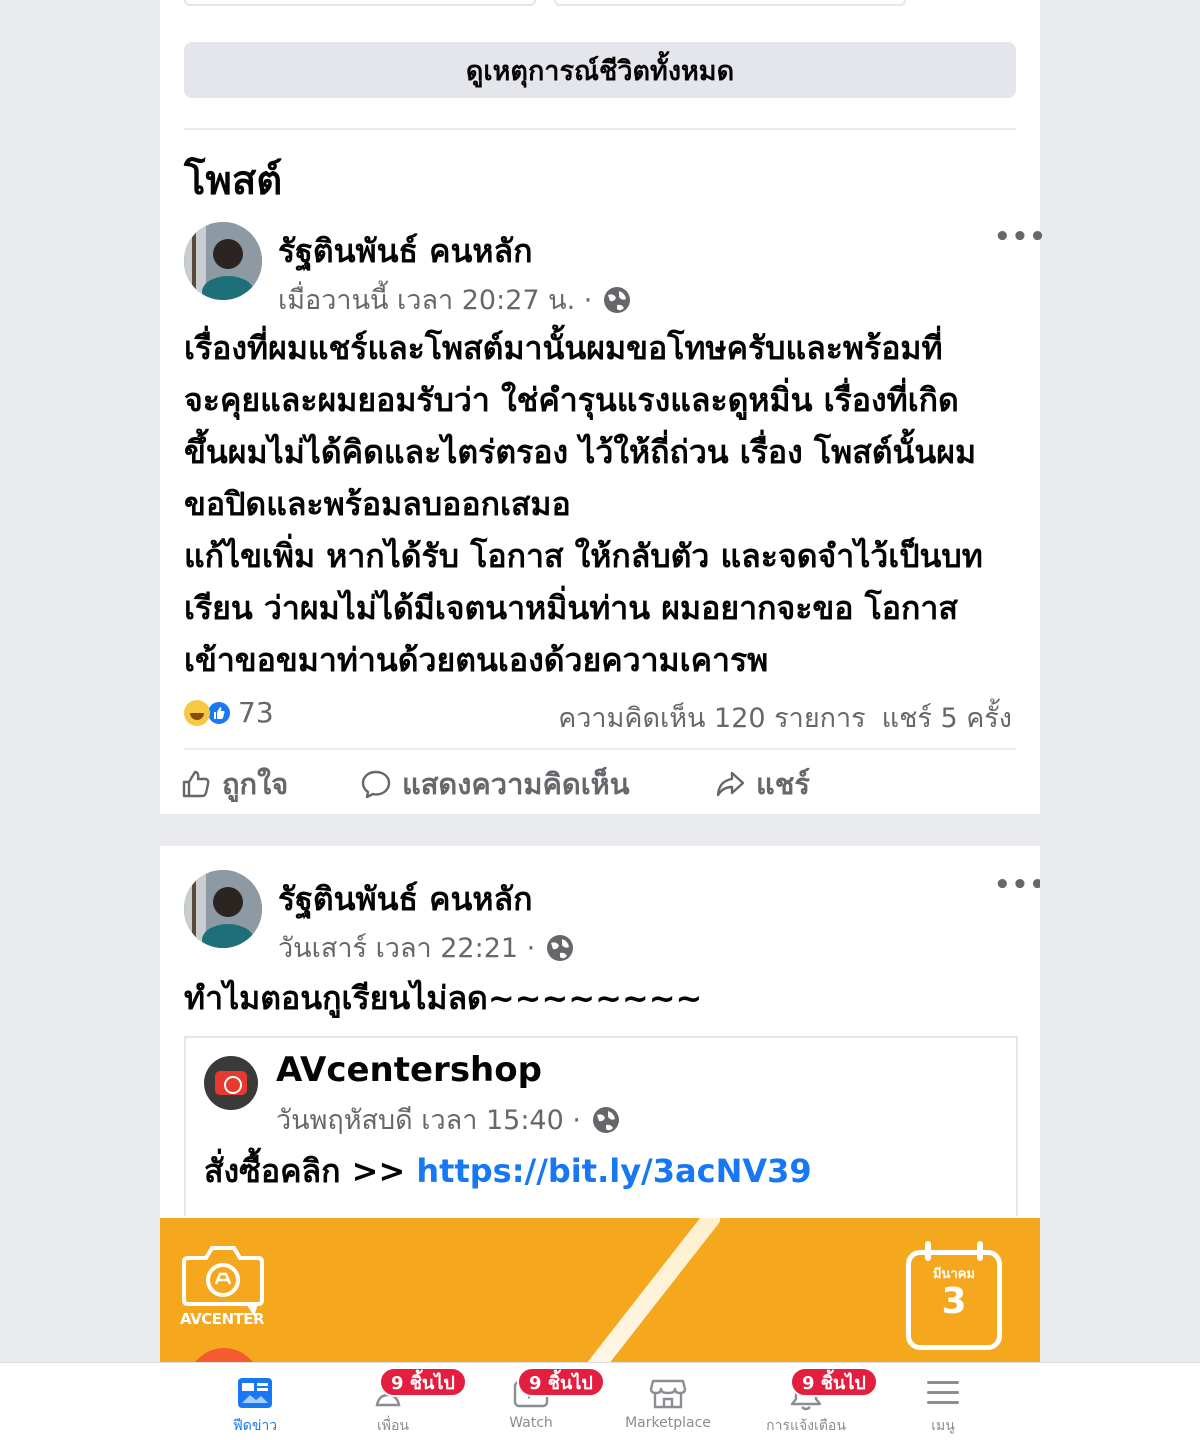  What do you see at coordinates (538, 1401) in the screenshot?
I see `tab-watch: Watch 9 ชิ้นไป` at bounding box center [538, 1401].